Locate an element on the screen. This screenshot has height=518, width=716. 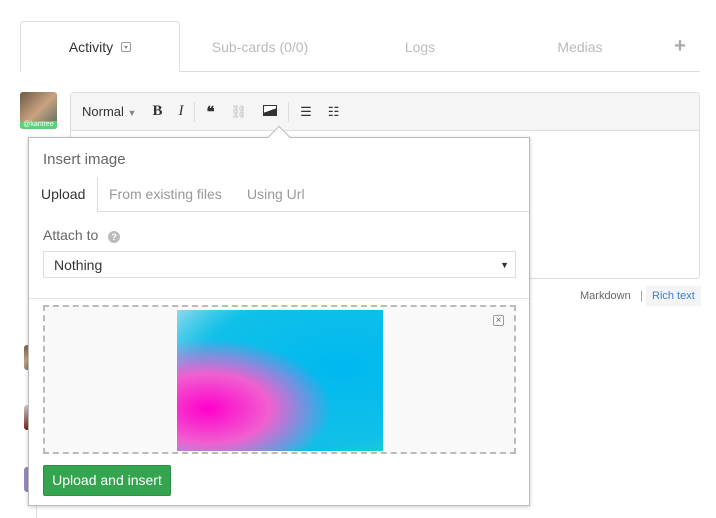
remove-image-icon: × is located at coordinates (498, 320).